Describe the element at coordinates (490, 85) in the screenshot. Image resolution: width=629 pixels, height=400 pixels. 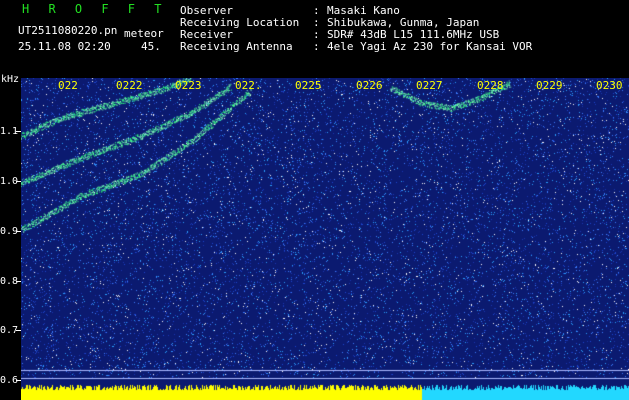
I see `time-tick-label: 0228` at that location.